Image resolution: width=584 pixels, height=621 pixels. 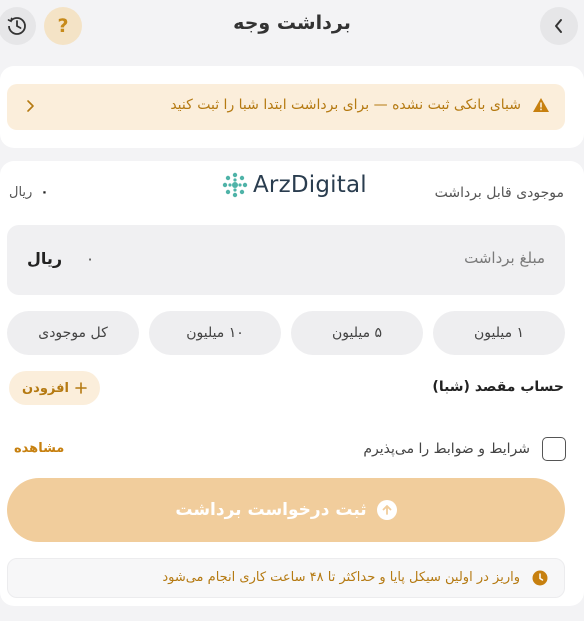 I want to click on plus-icon, so click(x=81, y=388).